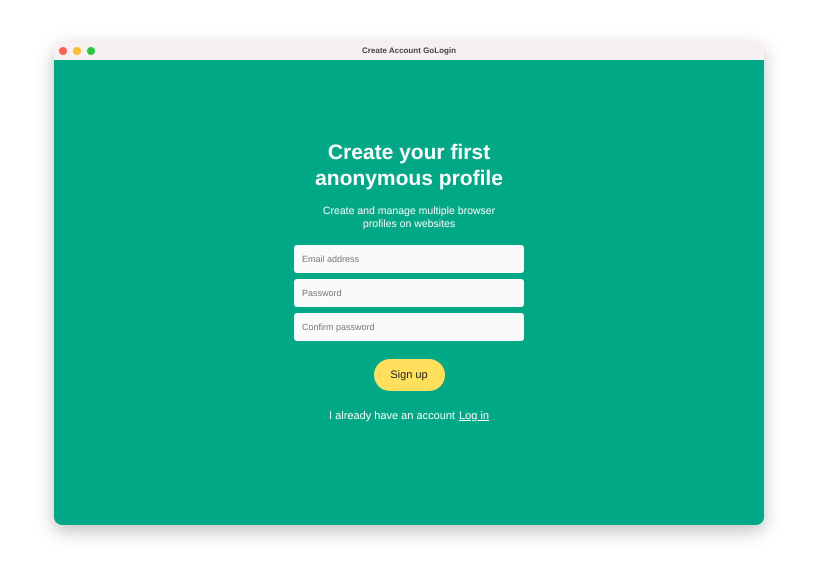  I want to click on input-field: Password, so click(409, 293).